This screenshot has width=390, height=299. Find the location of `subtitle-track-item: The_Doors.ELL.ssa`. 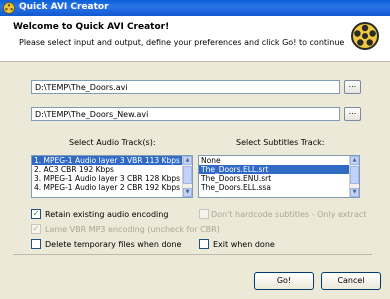

subtitle-track-item: The_Doors.ELL.ssa is located at coordinates (279, 187).